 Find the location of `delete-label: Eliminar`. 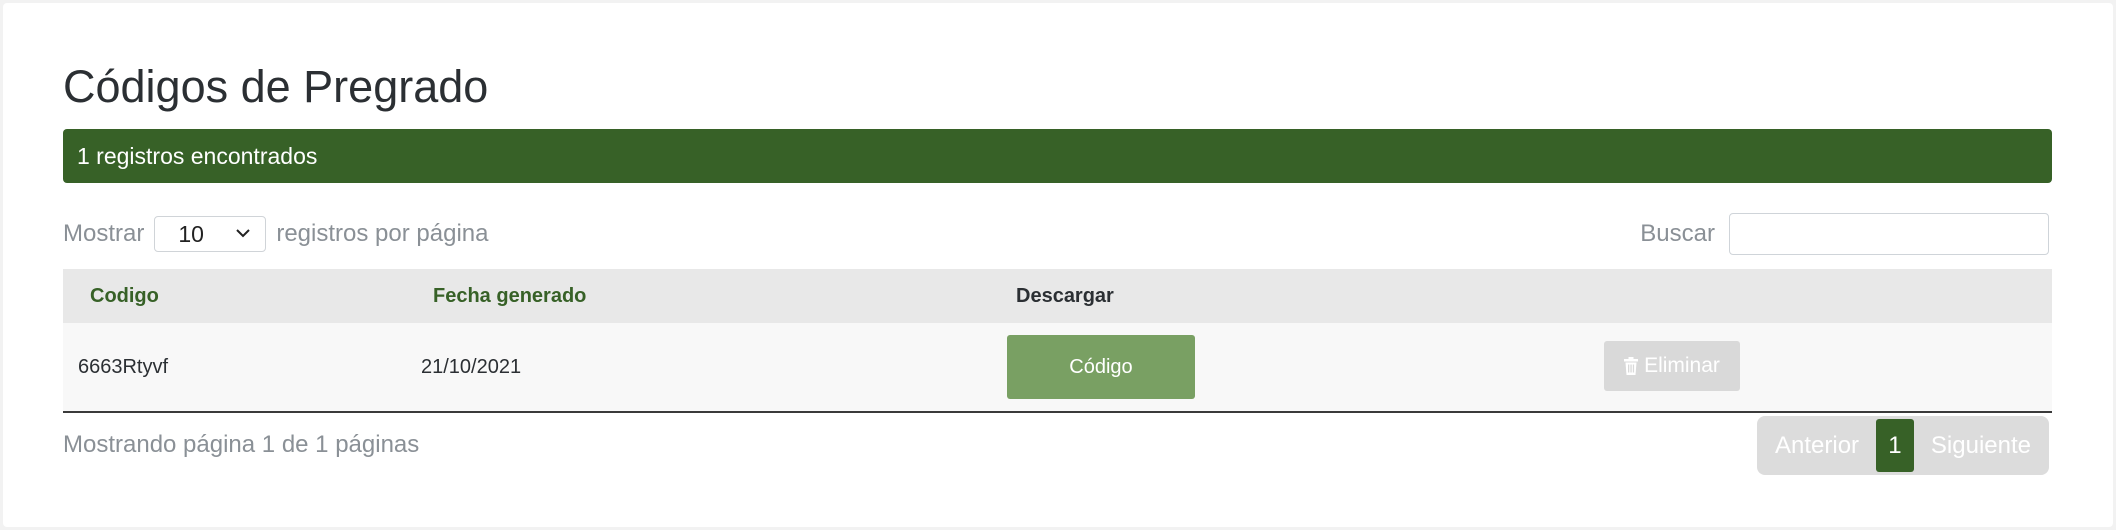

delete-label: Eliminar is located at coordinates (1682, 365).